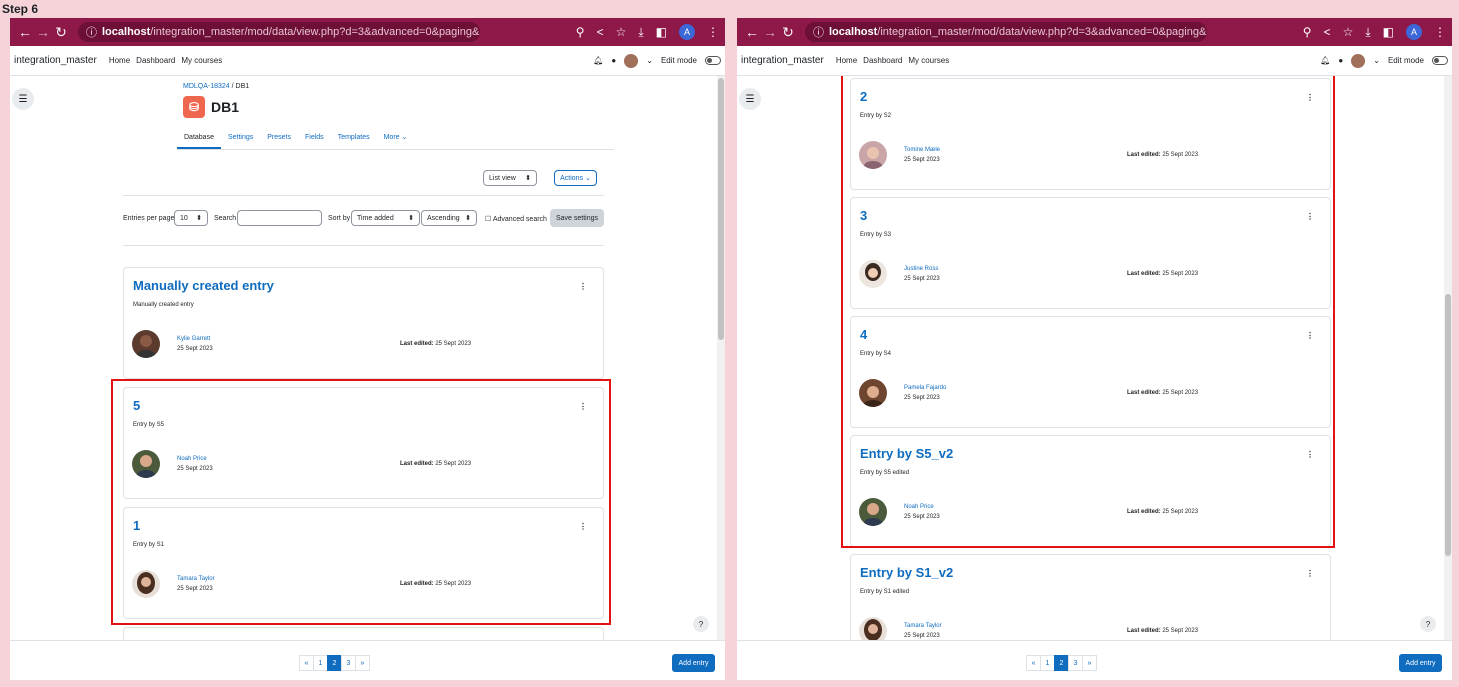 The height and width of the screenshot is (687, 1459). I want to click on last-edited: Last edited: 25 Sept 2023, so click(435, 344).